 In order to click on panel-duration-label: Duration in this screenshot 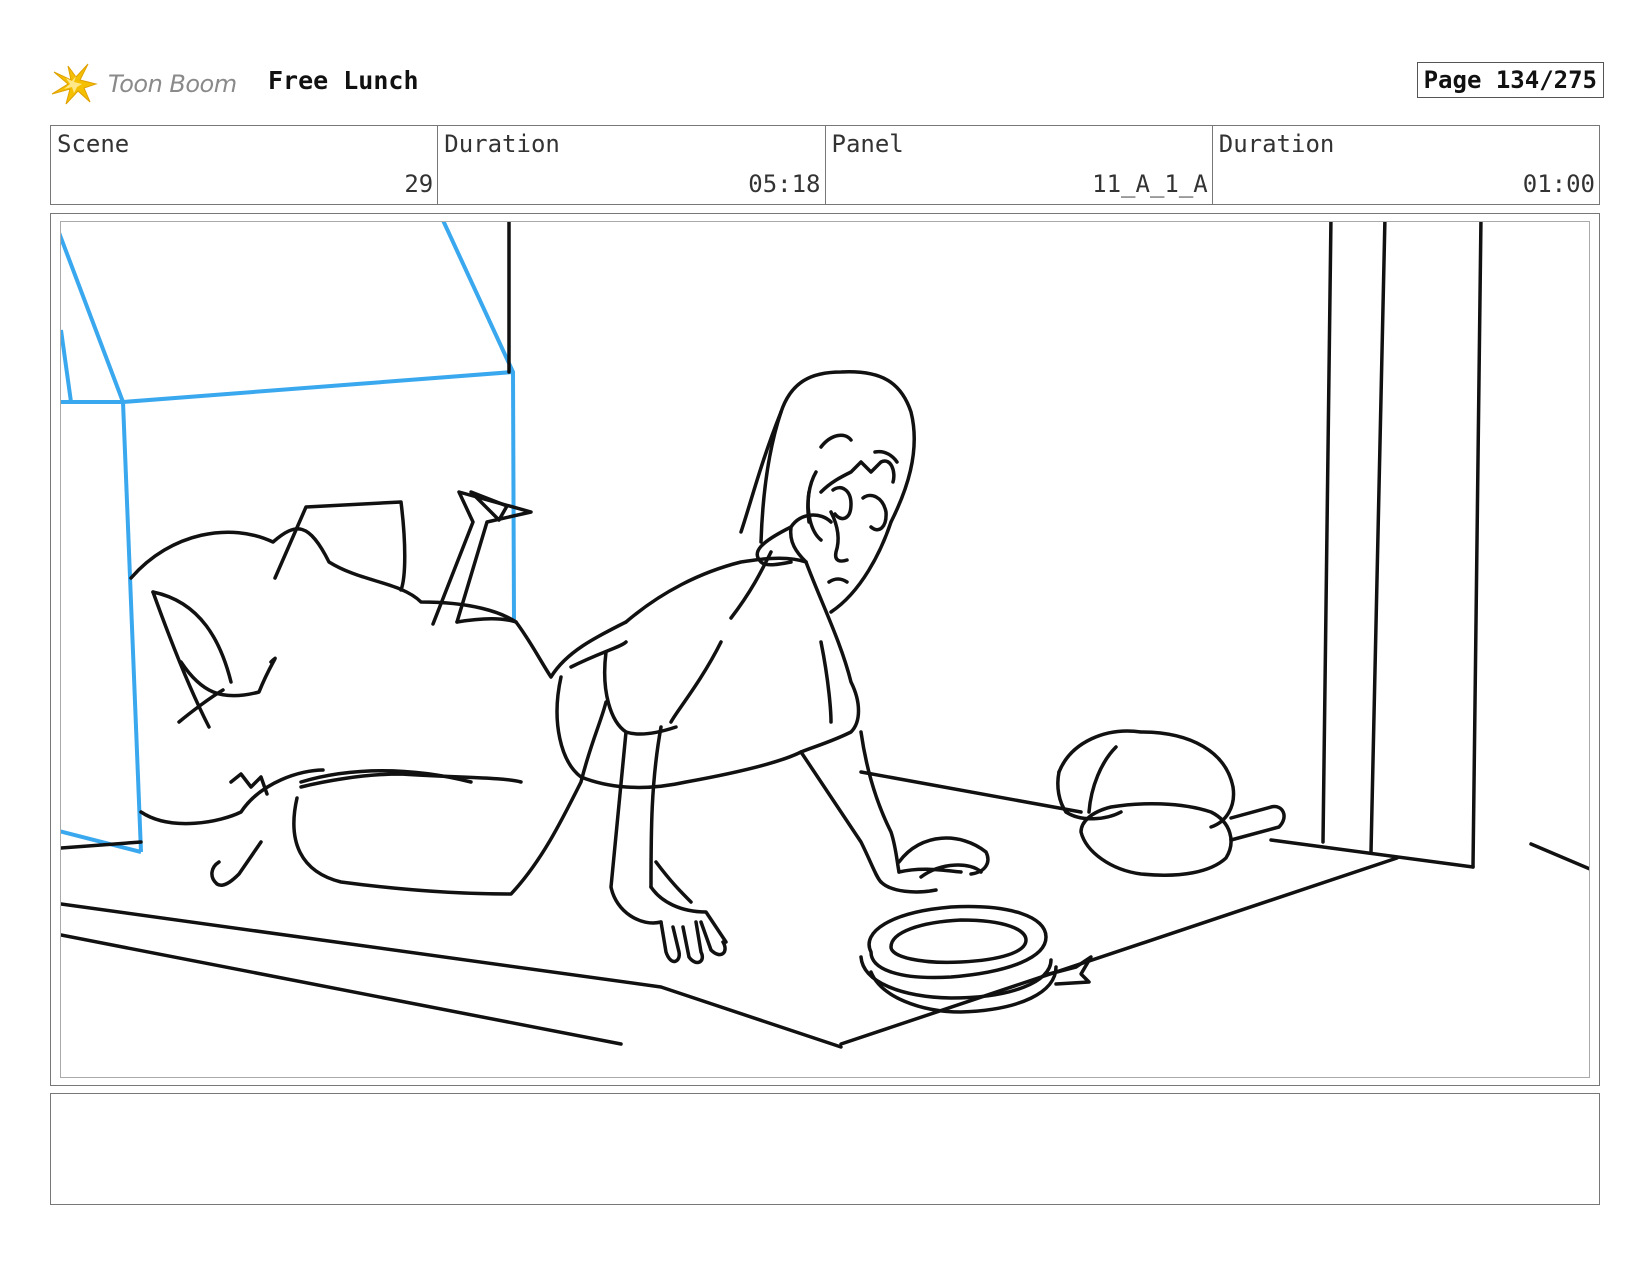, I will do `click(1276, 144)`.